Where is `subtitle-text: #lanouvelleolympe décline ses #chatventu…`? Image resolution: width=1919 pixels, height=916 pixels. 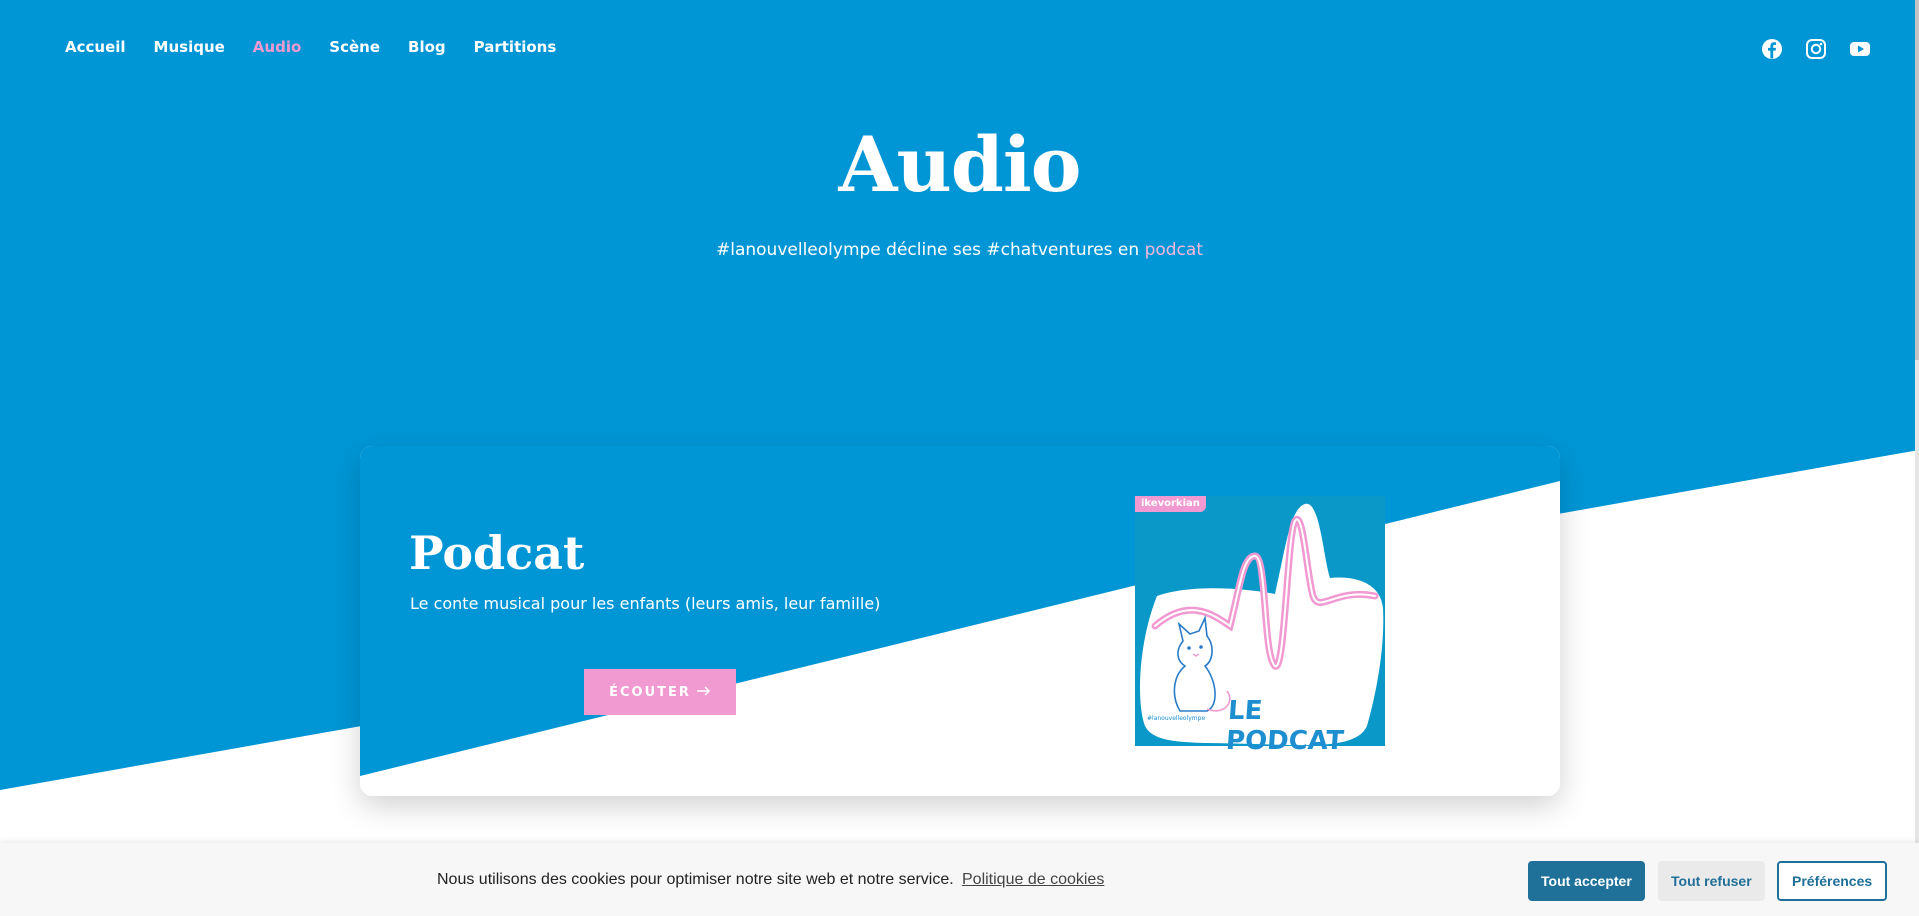 subtitle-text: #lanouvelleolympe décline ses #chatventu… is located at coordinates (930, 250).